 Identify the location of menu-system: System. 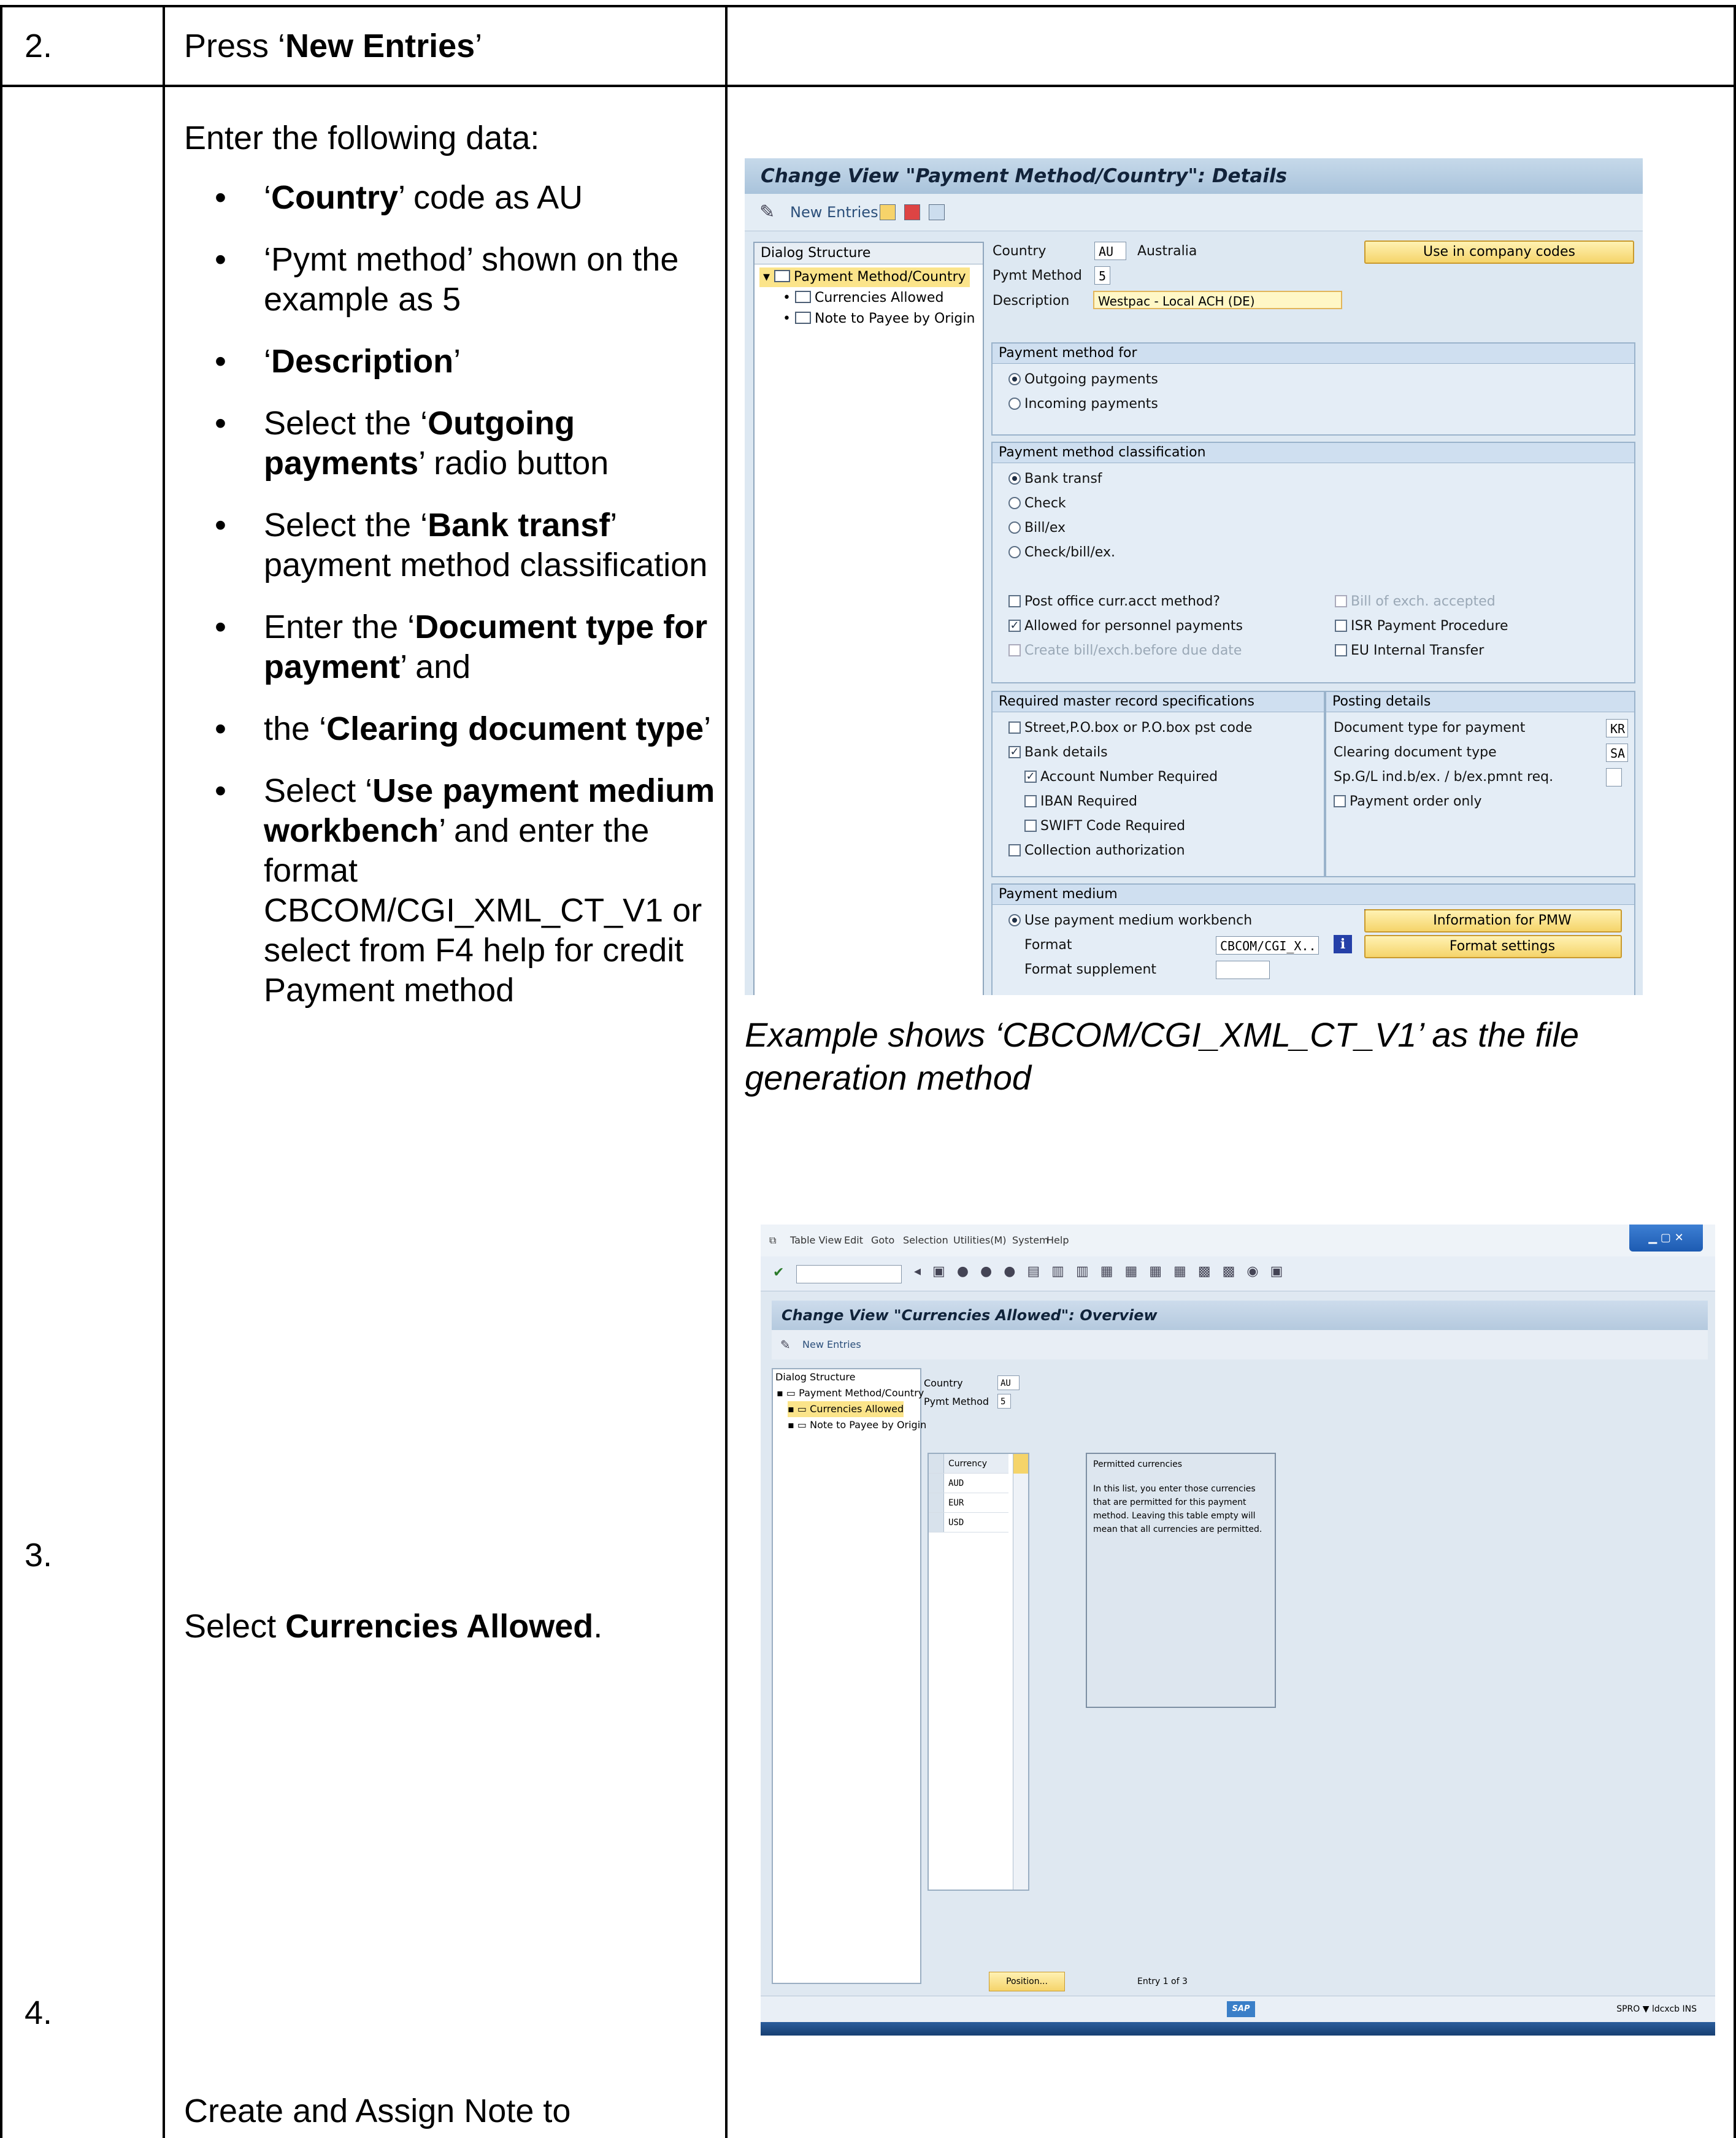
(1030, 1240).